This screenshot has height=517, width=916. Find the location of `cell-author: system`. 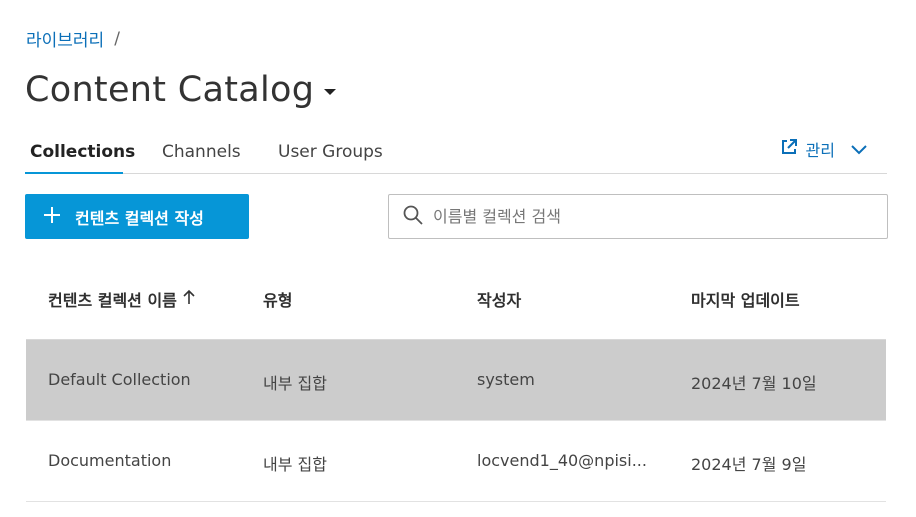

cell-author: system is located at coordinates (506, 379).